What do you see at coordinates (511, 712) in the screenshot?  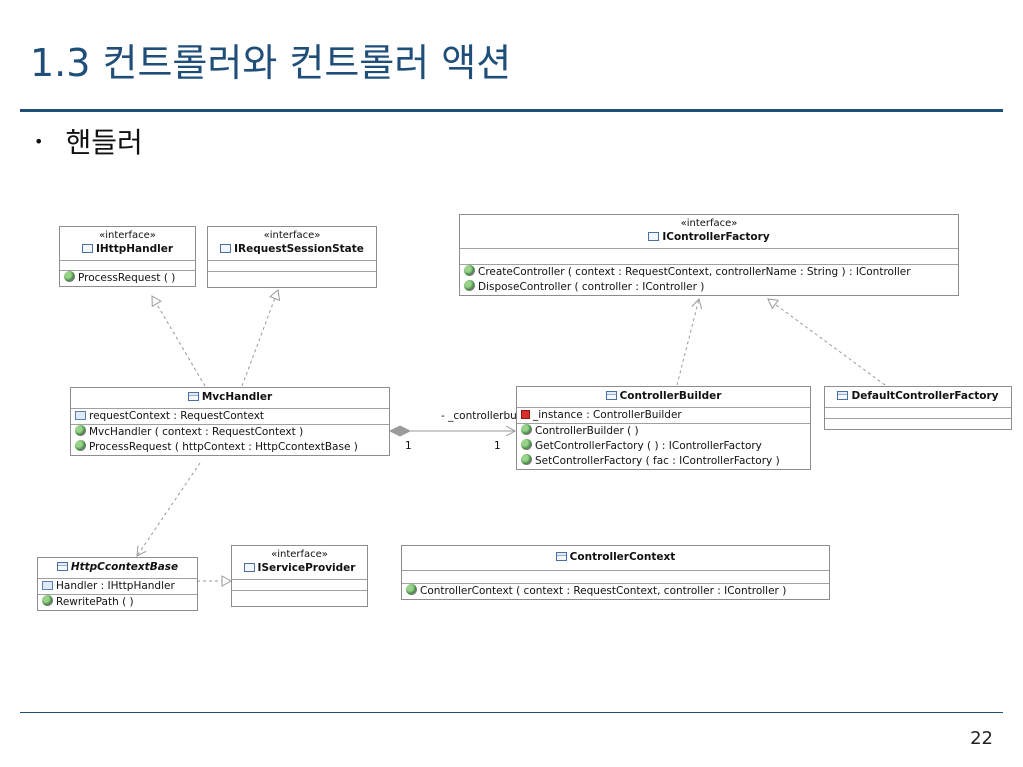 I see `footer-rule` at bounding box center [511, 712].